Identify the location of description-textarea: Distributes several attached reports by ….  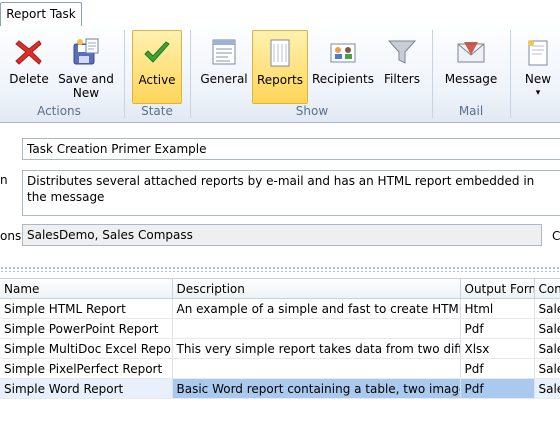
(291, 193).